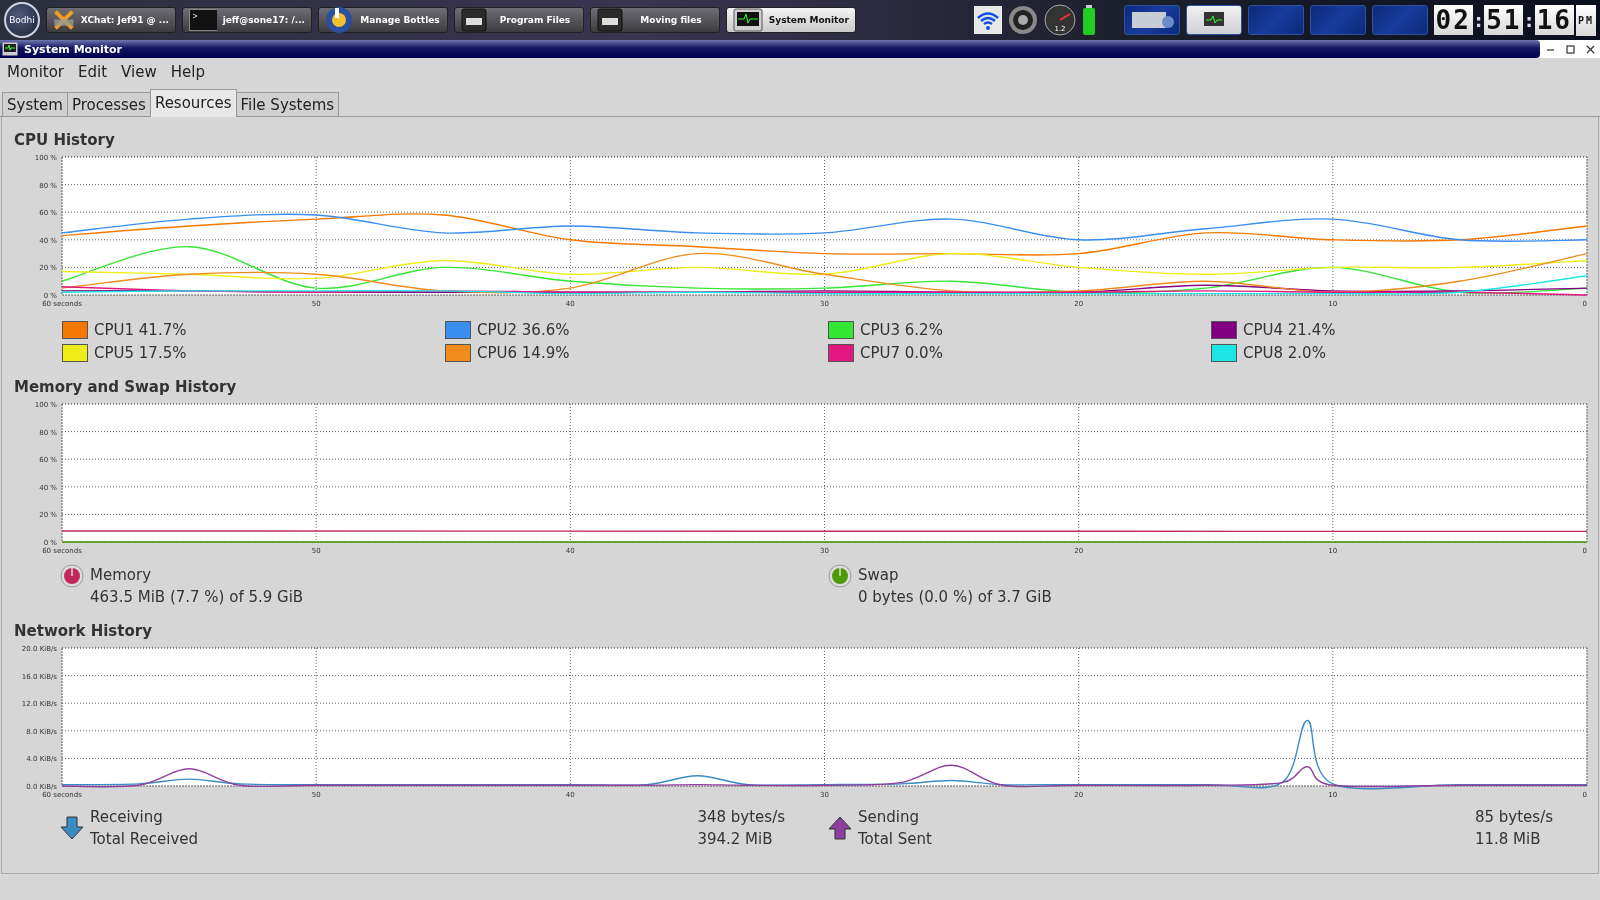  I want to click on usage-text: 0 bytes (0.0 %) of 3.7 GiB, so click(955, 597).